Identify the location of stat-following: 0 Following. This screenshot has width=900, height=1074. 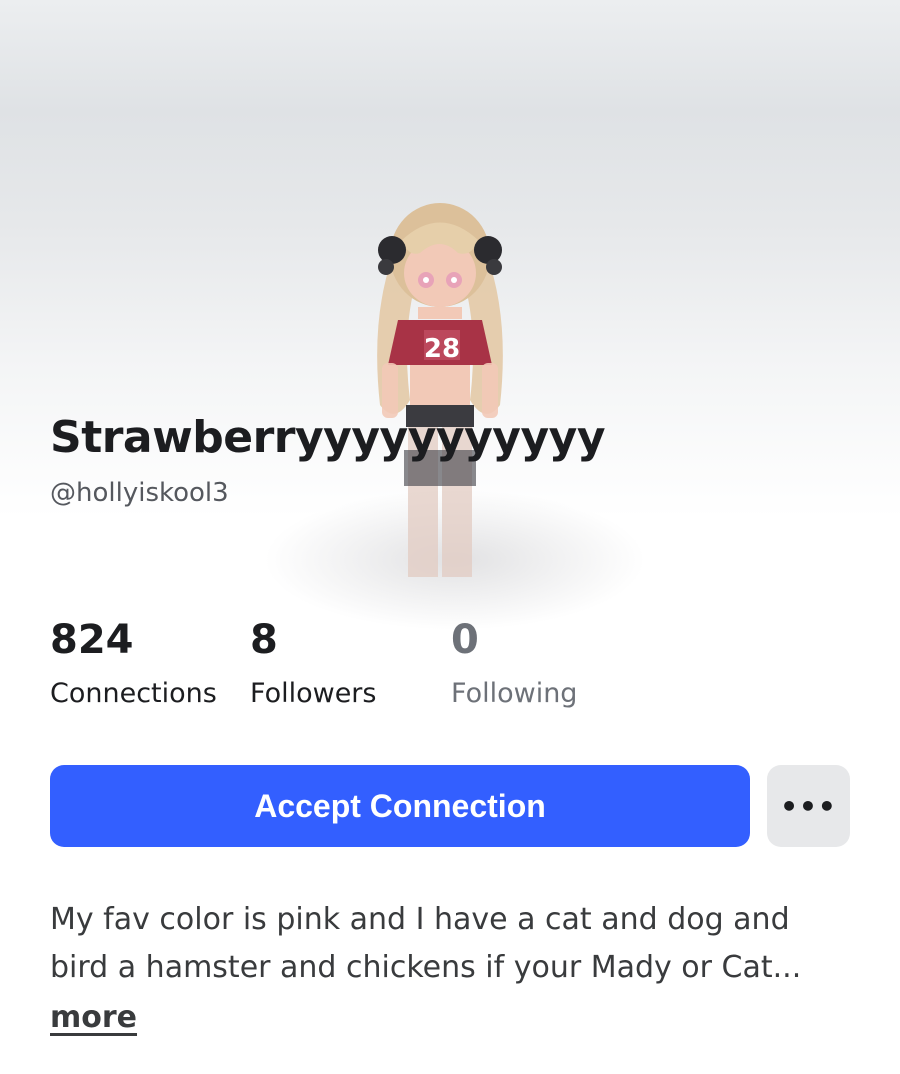
(514, 664).